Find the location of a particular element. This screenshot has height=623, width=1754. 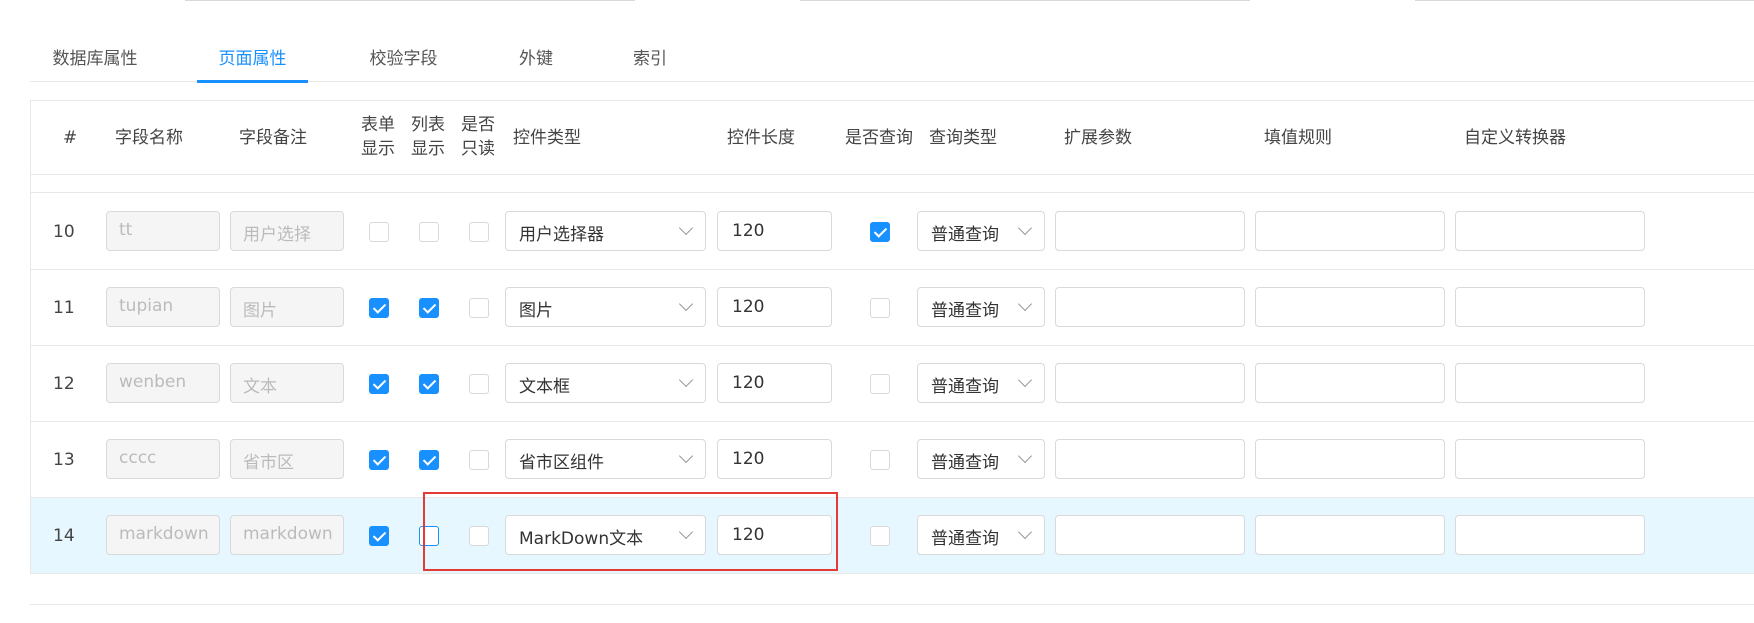

field-name-input: markdown is located at coordinates (163, 535).